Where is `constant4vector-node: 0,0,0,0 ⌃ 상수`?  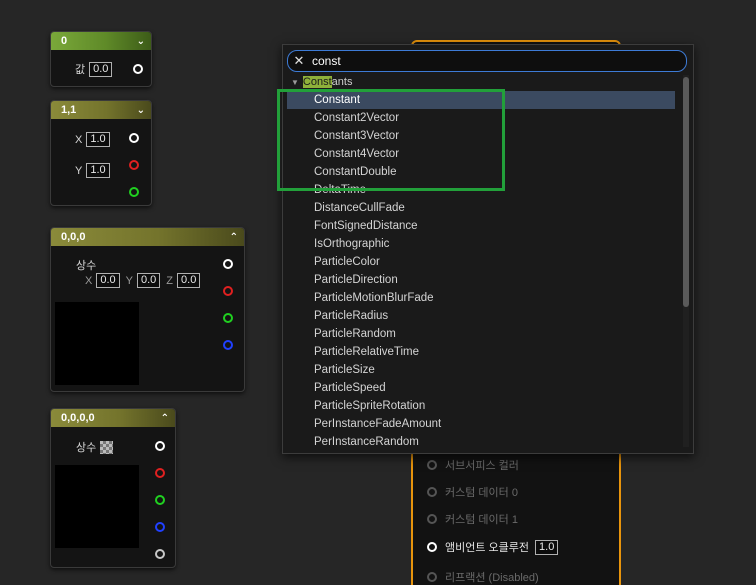
constant4vector-node: 0,0,0,0 ⌃ 상수 is located at coordinates (113, 488).